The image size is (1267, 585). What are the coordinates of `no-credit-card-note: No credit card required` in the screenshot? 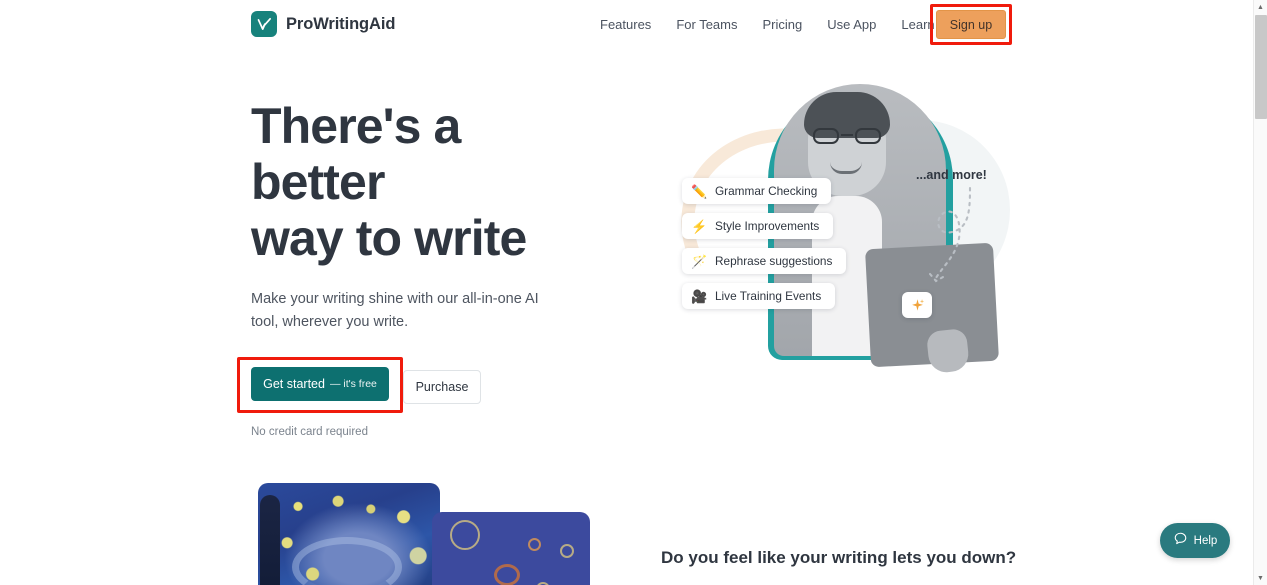 It's located at (309, 432).